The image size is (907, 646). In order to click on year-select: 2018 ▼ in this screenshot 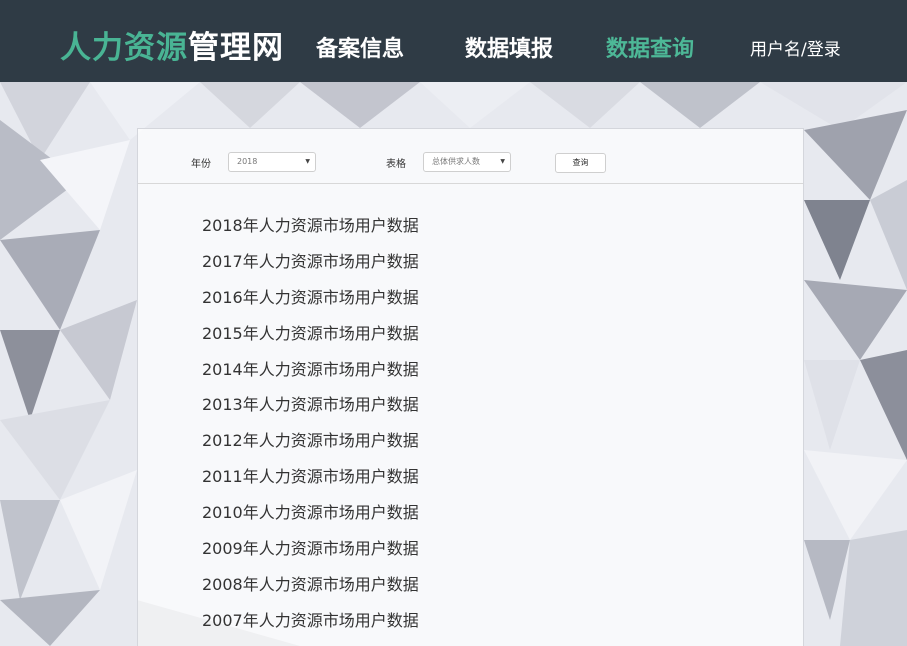, I will do `click(272, 162)`.